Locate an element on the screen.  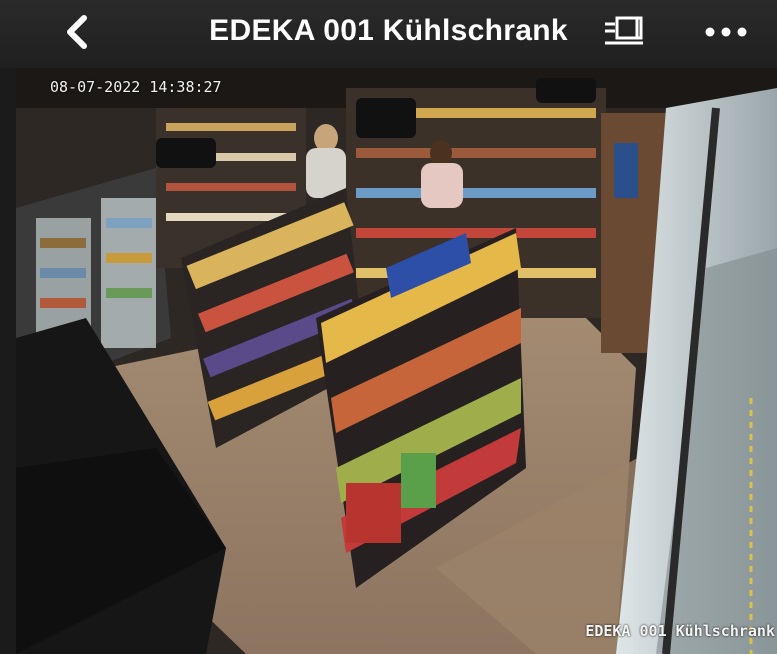
more-dots-icon is located at coordinates (726, 32).